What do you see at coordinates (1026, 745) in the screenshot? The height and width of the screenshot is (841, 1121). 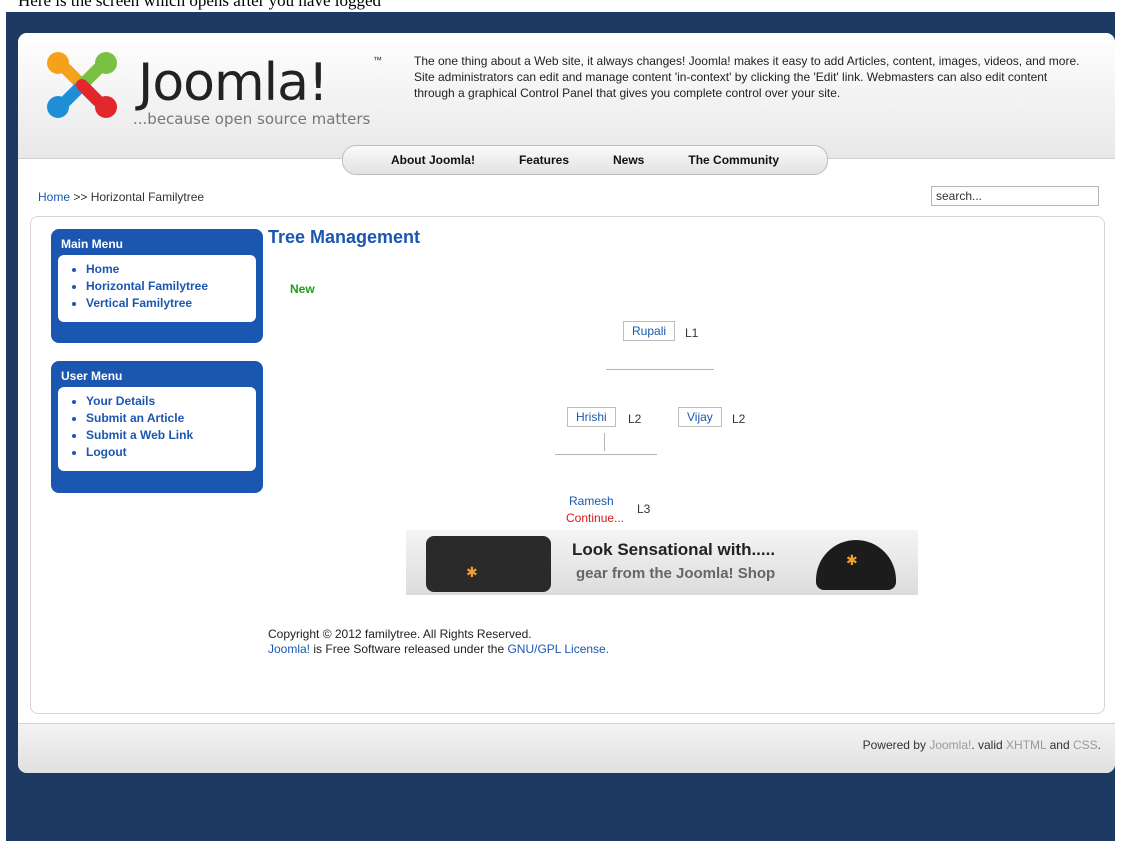 I see `footer-xhtml-link: XHTML` at bounding box center [1026, 745].